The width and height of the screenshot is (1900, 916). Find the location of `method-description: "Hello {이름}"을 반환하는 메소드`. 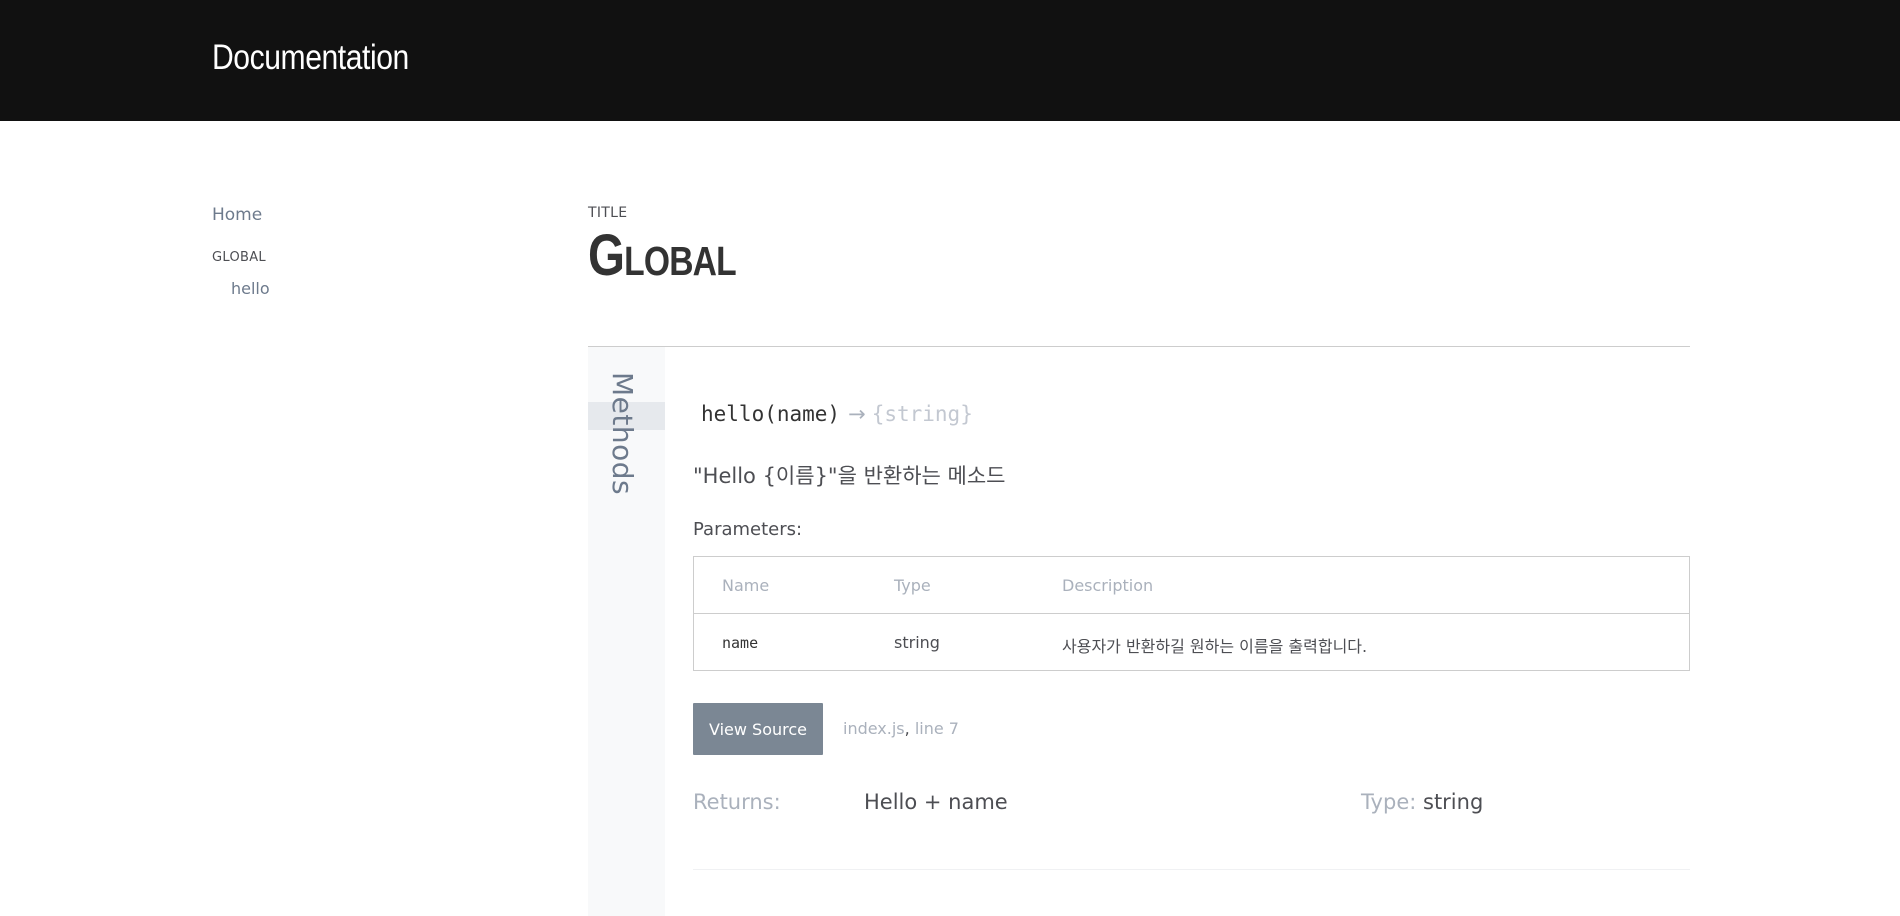

method-description: "Hello {이름}"을 반환하는 메소드 is located at coordinates (849, 476).